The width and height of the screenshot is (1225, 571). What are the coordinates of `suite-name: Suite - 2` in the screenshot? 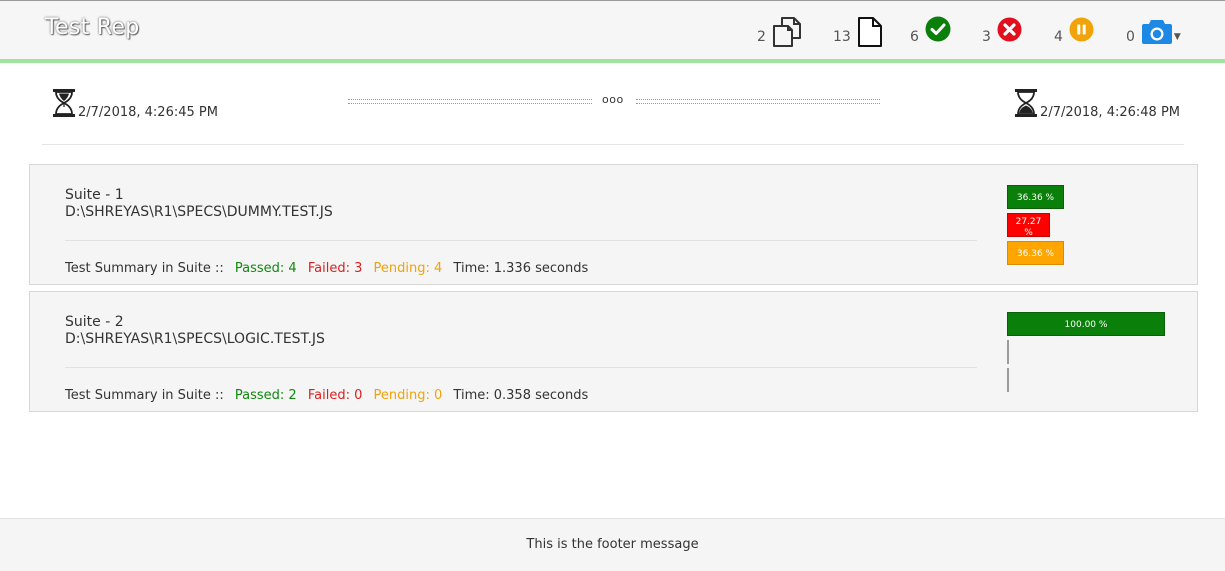 It's located at (94, 322).